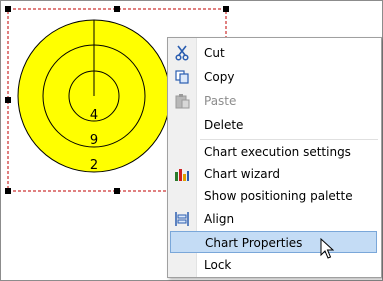 Image resolution: width=383 pixels, height=281 pixels. Describe the element at coordinates (278, 196) in the screenshot. I see `menu-label: Show positioning palette` at that location.